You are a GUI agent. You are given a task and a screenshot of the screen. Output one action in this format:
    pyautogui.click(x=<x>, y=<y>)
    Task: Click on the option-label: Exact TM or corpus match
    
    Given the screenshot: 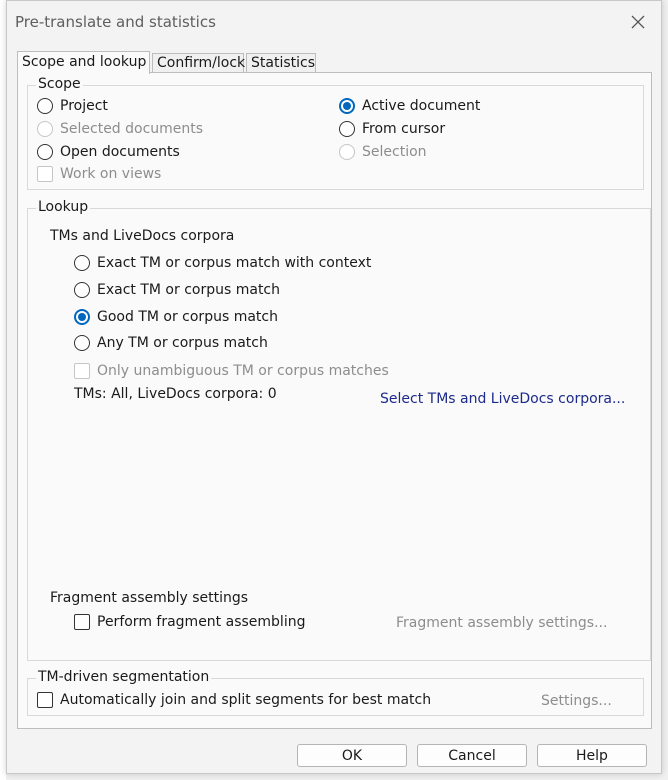 What is the action you would take?
    pyautogui.click(x=188, y=290)
    